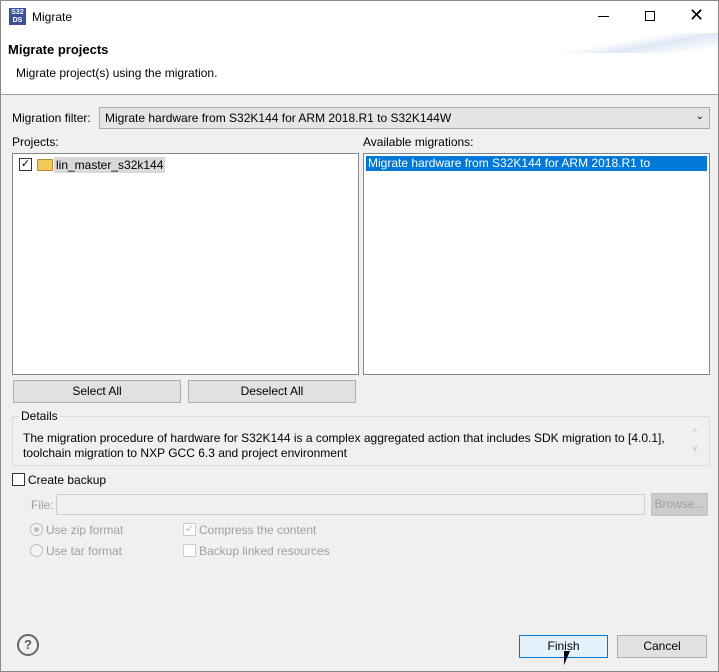 Image resolution: width=719 pixels, height=672 pixels. I want to click on select-all-button: Select All, so click(97, 391).